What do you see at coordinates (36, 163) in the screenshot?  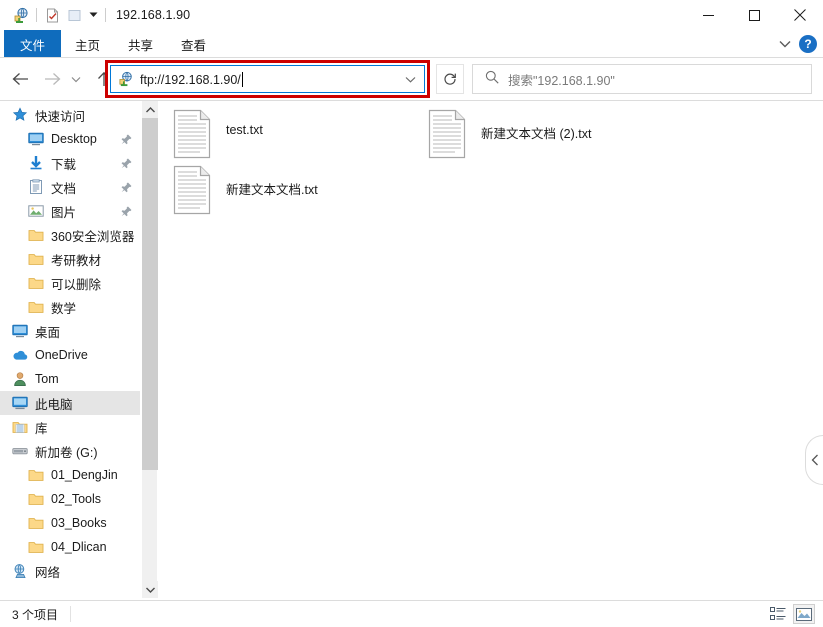 I see `download-icon` at bounding box center [36, 163].